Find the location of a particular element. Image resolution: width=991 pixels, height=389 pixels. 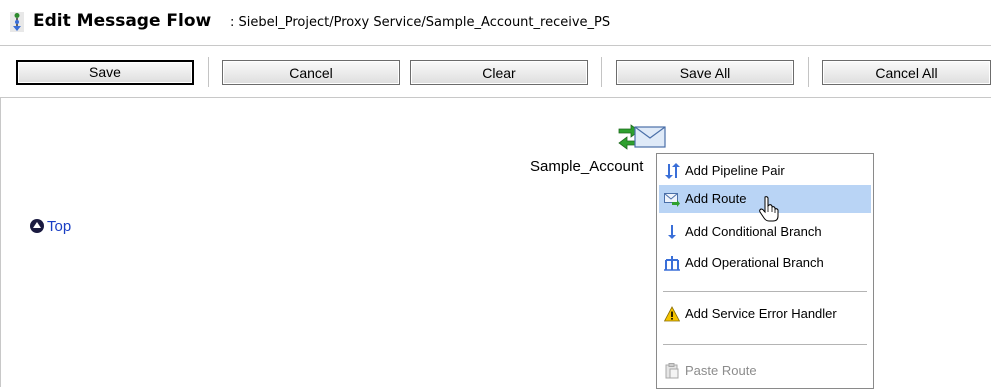

menu-item-add-pipeline-pair: Add Pipeline Pair is located at coordinates (765, 171).